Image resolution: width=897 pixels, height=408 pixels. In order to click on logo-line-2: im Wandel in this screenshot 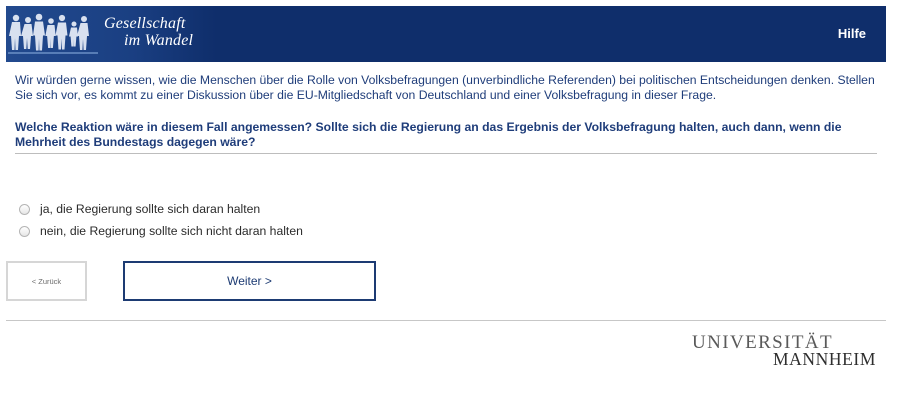, I will do `click(159, 40)`.